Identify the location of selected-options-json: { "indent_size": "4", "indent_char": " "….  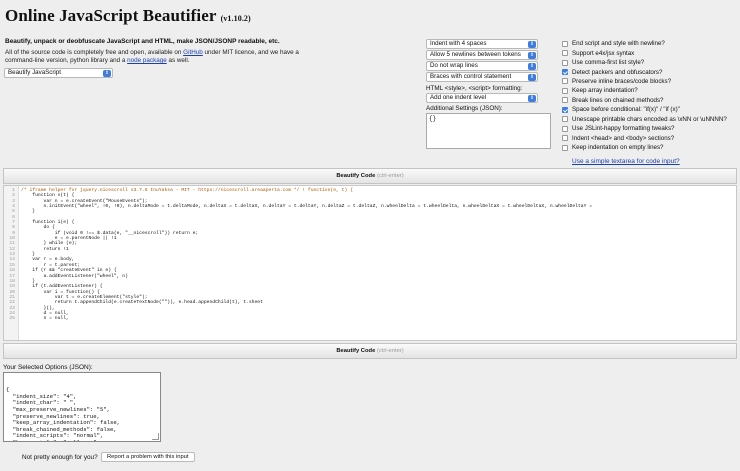
(82, 407).